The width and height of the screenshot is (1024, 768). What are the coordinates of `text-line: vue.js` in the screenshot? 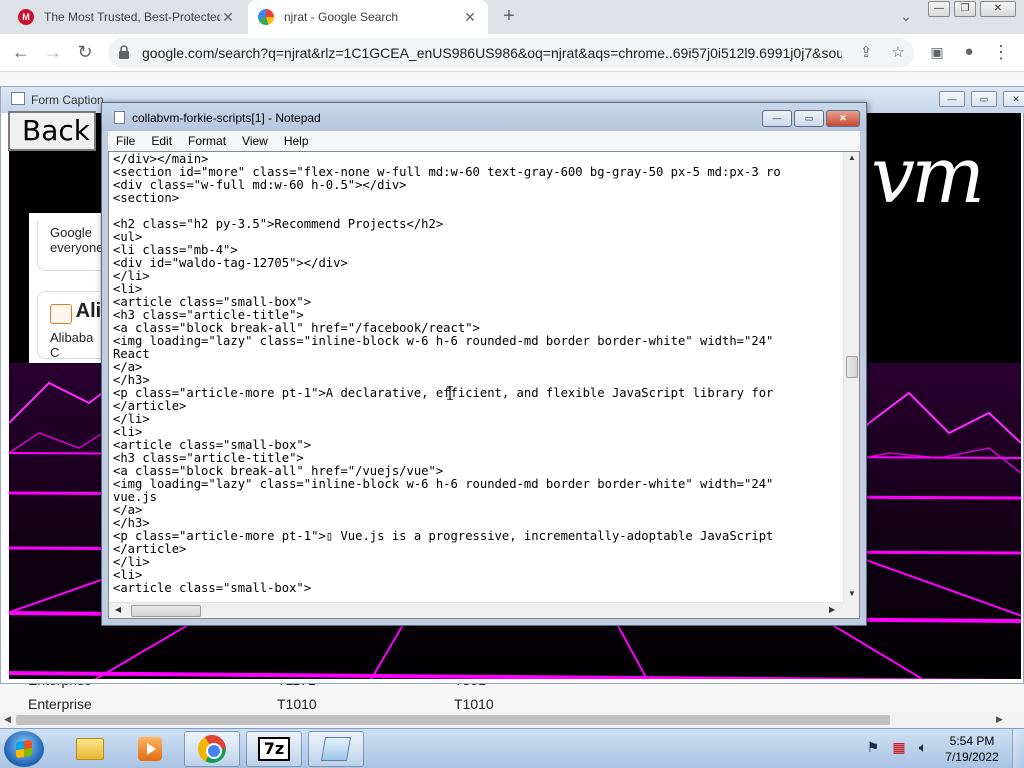 It's located at (135, 497).